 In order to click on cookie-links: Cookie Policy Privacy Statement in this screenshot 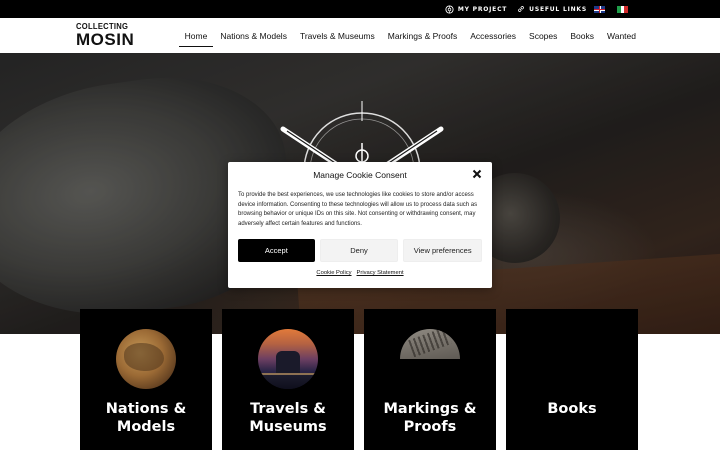, I will do `click(360, 273)`.